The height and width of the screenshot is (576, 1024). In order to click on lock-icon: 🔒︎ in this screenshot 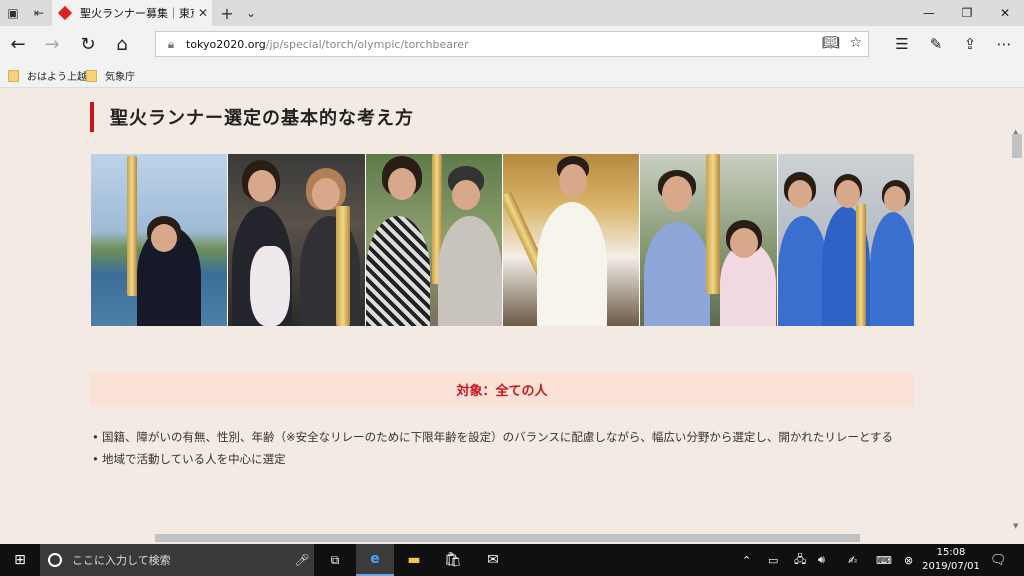, I will do `click(171, 44)`.